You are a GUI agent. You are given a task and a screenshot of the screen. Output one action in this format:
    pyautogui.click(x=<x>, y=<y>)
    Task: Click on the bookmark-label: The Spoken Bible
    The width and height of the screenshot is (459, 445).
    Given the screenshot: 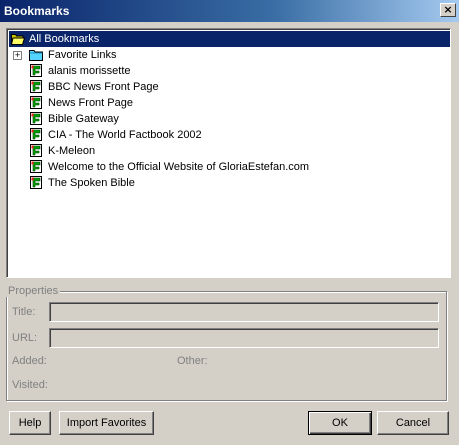 What is the action you would take?
    pyautogui.click(x=91, y=183)
    